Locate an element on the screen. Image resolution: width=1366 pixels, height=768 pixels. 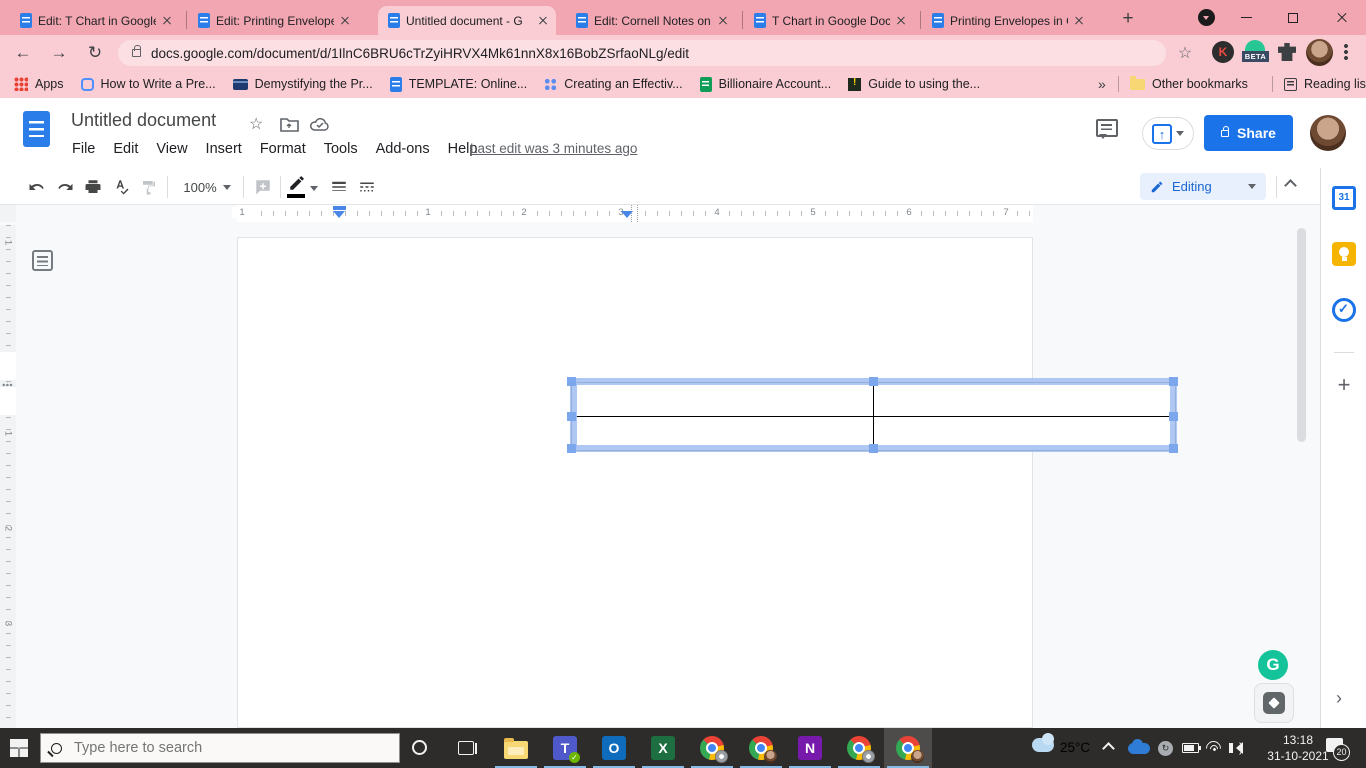
tab-3-active: Untitled document - G is located at coordinates (467, 20).